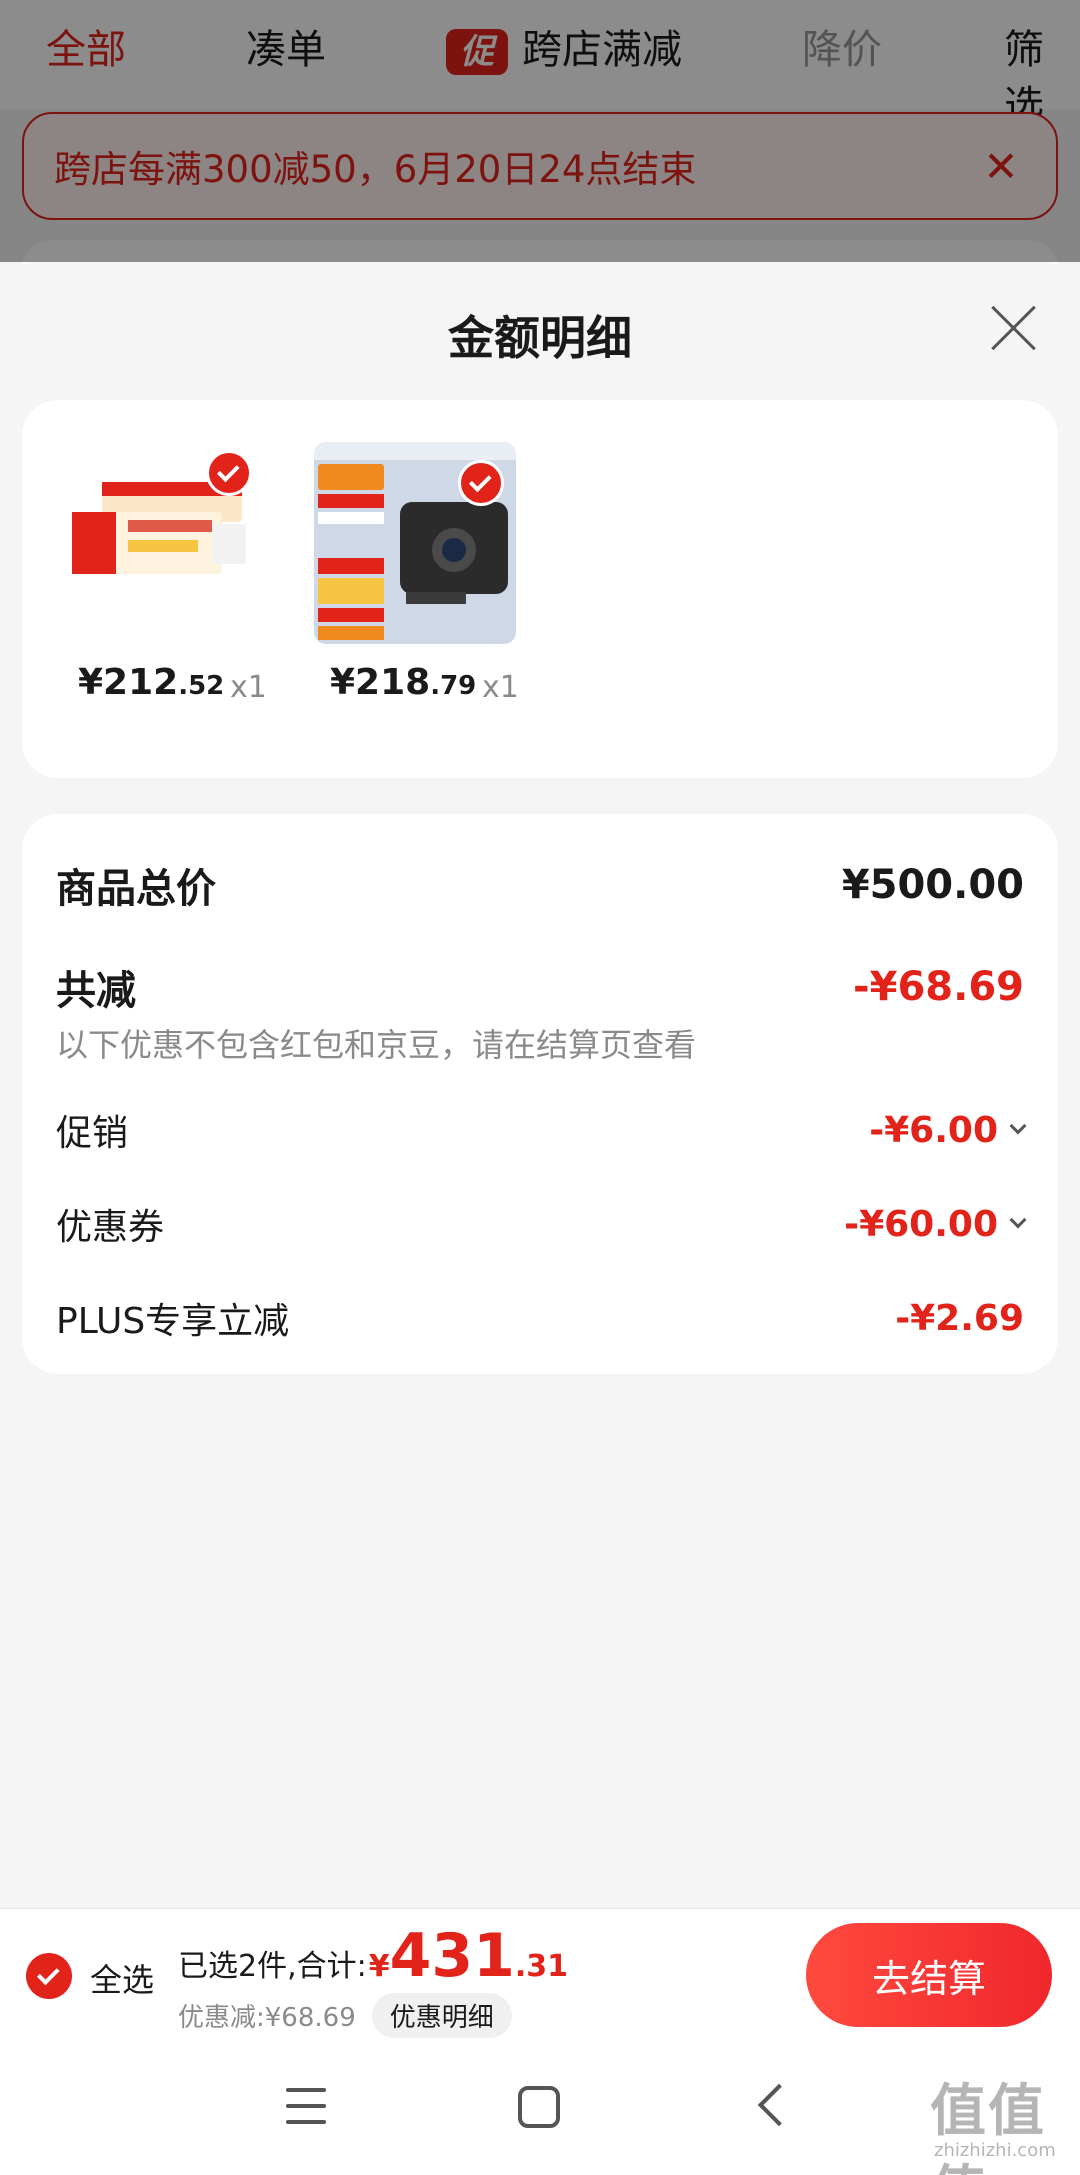 The image size is (1080, 2175). Describe the element at coordinates (272, 1966) in the screenshot. I see `selected-count-text: 已选2件,合计:` at that location.